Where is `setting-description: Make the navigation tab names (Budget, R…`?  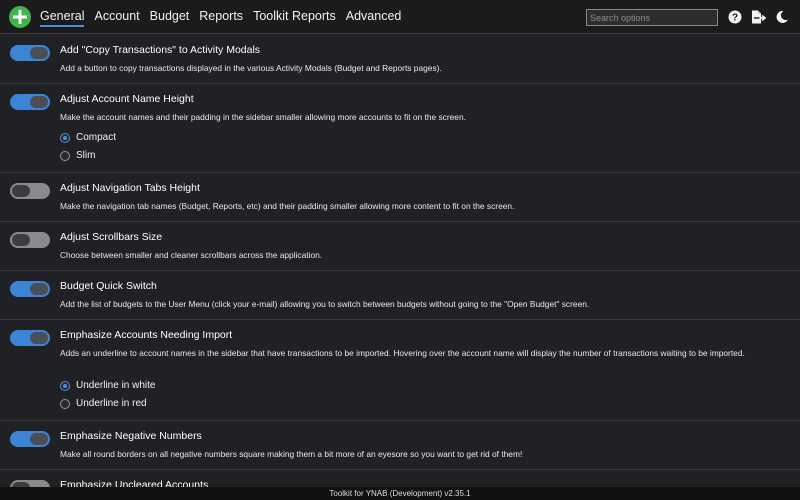
setting-description: Make the navigation tab names (Budget, R… is located at coordinates (287, 206).